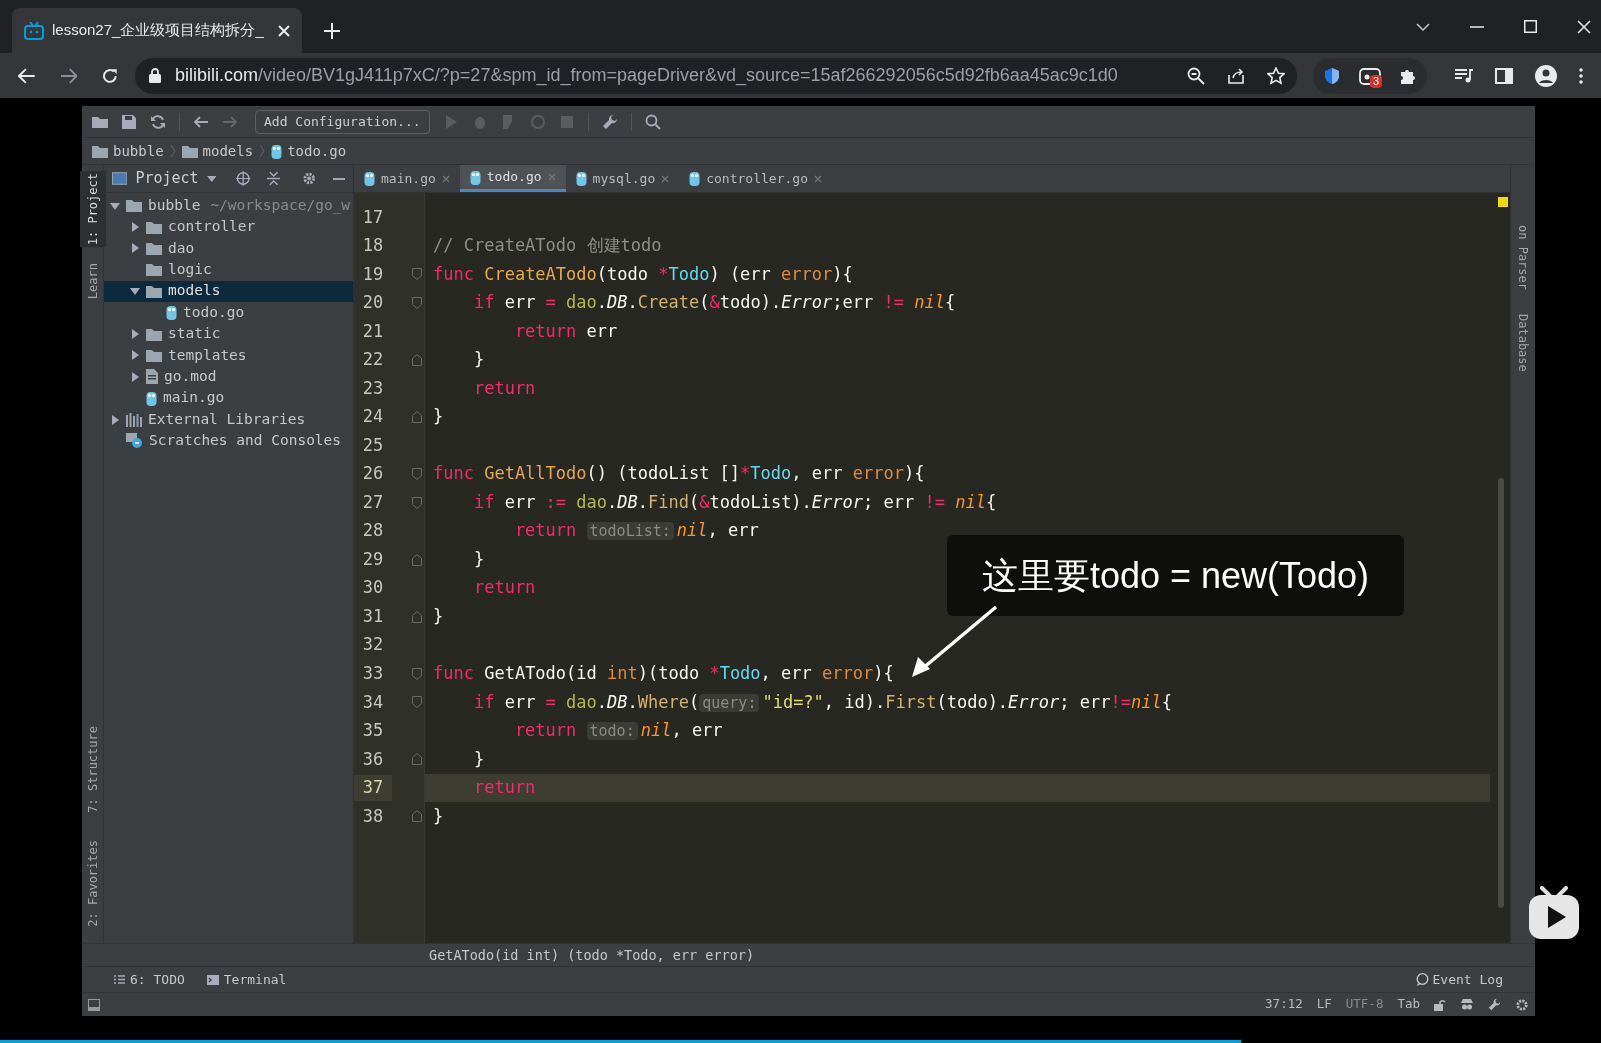  Describe the element at coordinates (695, 178) in the screenshot. I see `gopher-icon` at that location.